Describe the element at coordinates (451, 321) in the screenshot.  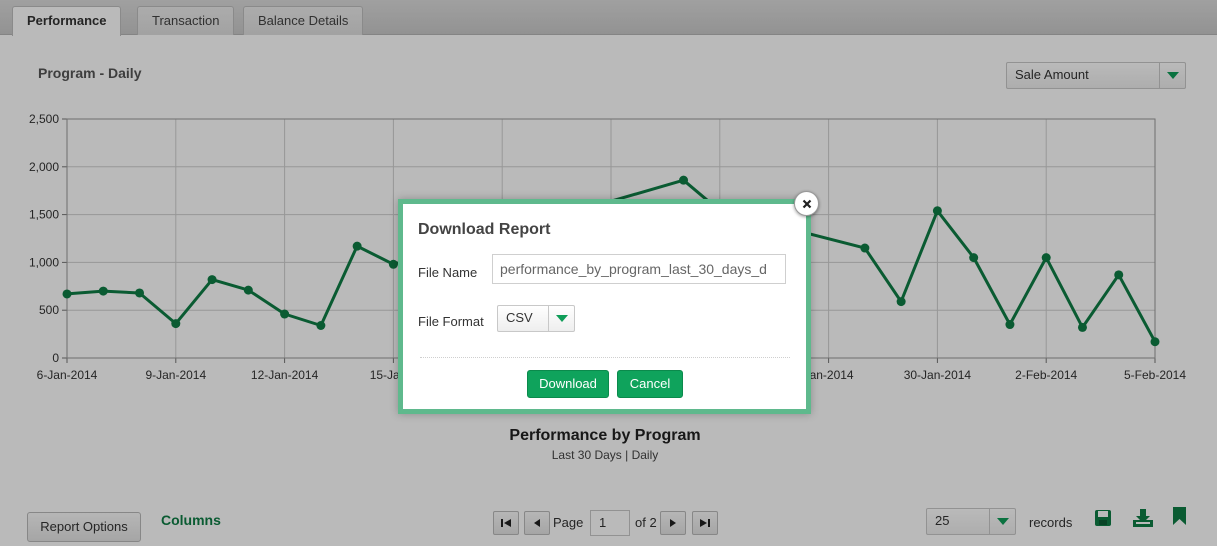
I see `file-format-label: File Format` at that location.